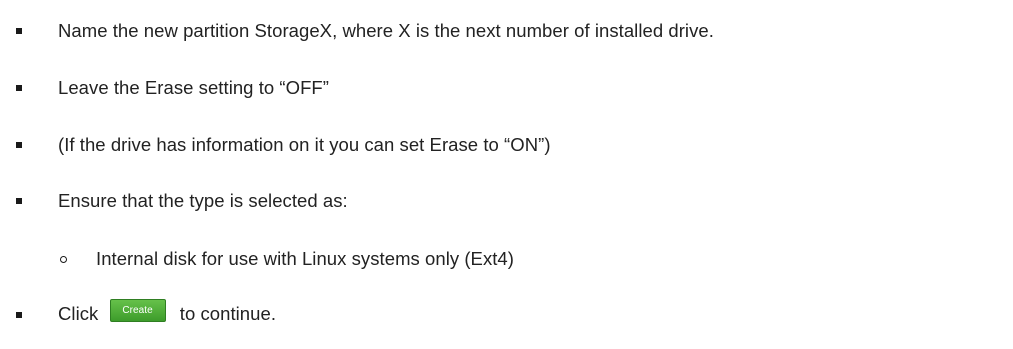 The image size is (1013, 349). What do you see at coordinates (228, 314) in the screenshot?
I see `continue-suffix: to continue.` at bounding box center [228, 314].